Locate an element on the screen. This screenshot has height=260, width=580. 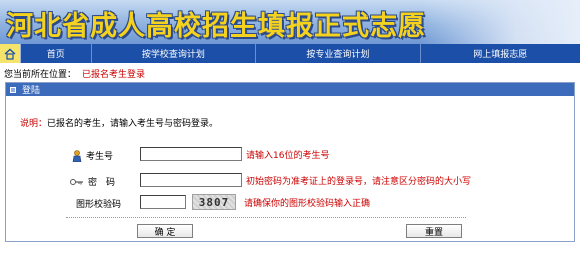
captcha-field-row: 3807 请确保你的图形校验码输入正确 is located at coordinates (255, 202).